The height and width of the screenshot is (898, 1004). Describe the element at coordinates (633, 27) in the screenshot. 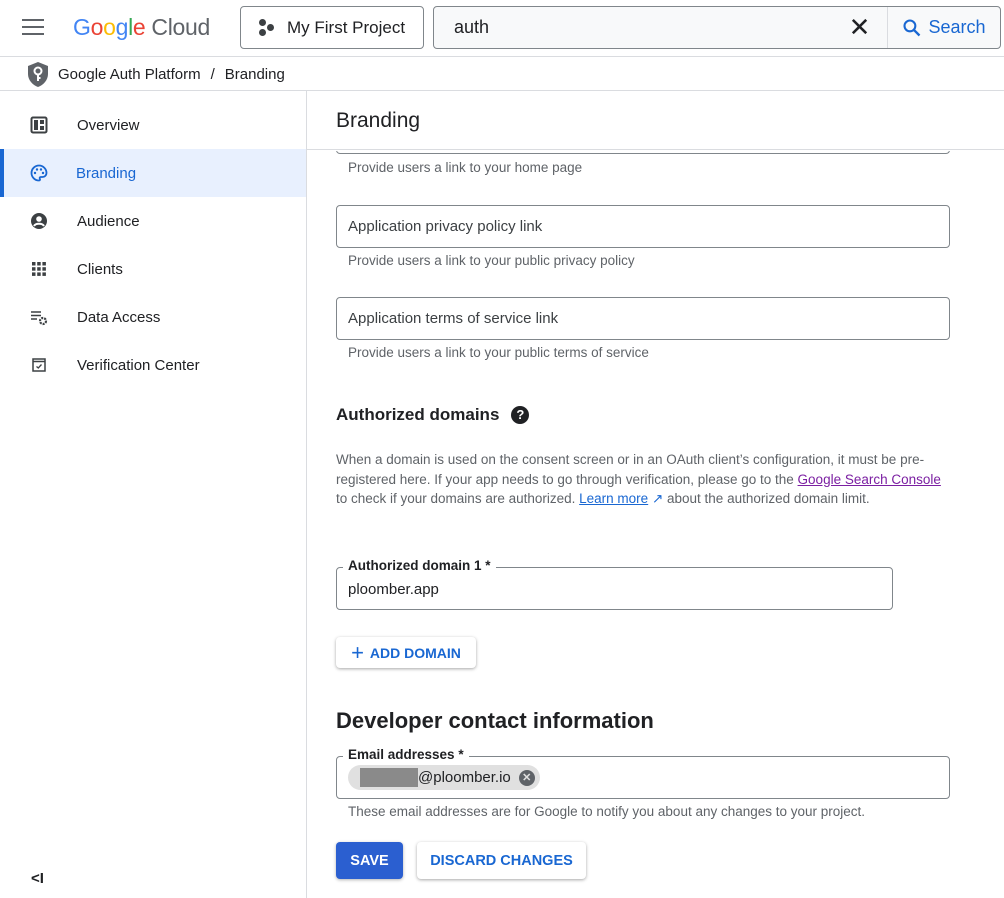

I see `search-input: auth` at that location.